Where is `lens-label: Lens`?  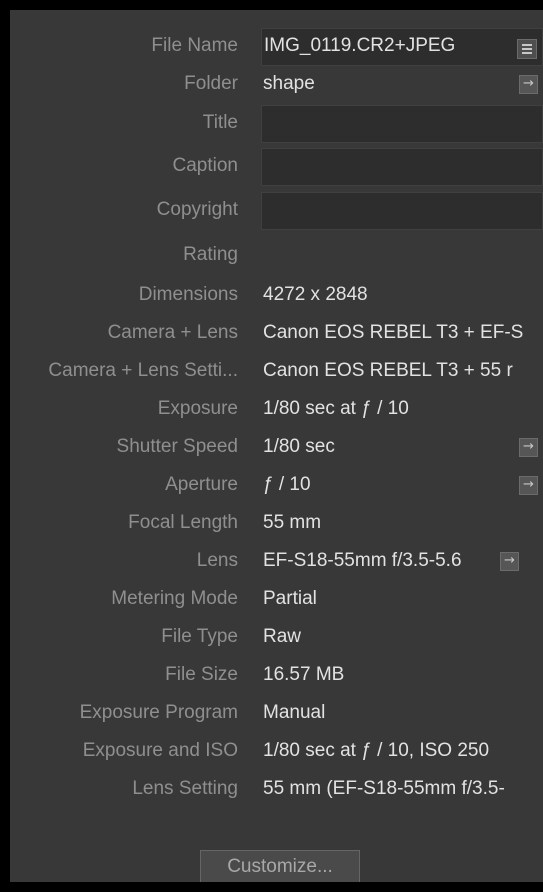 lens-label: Lens is located at coordinates (217, 560).